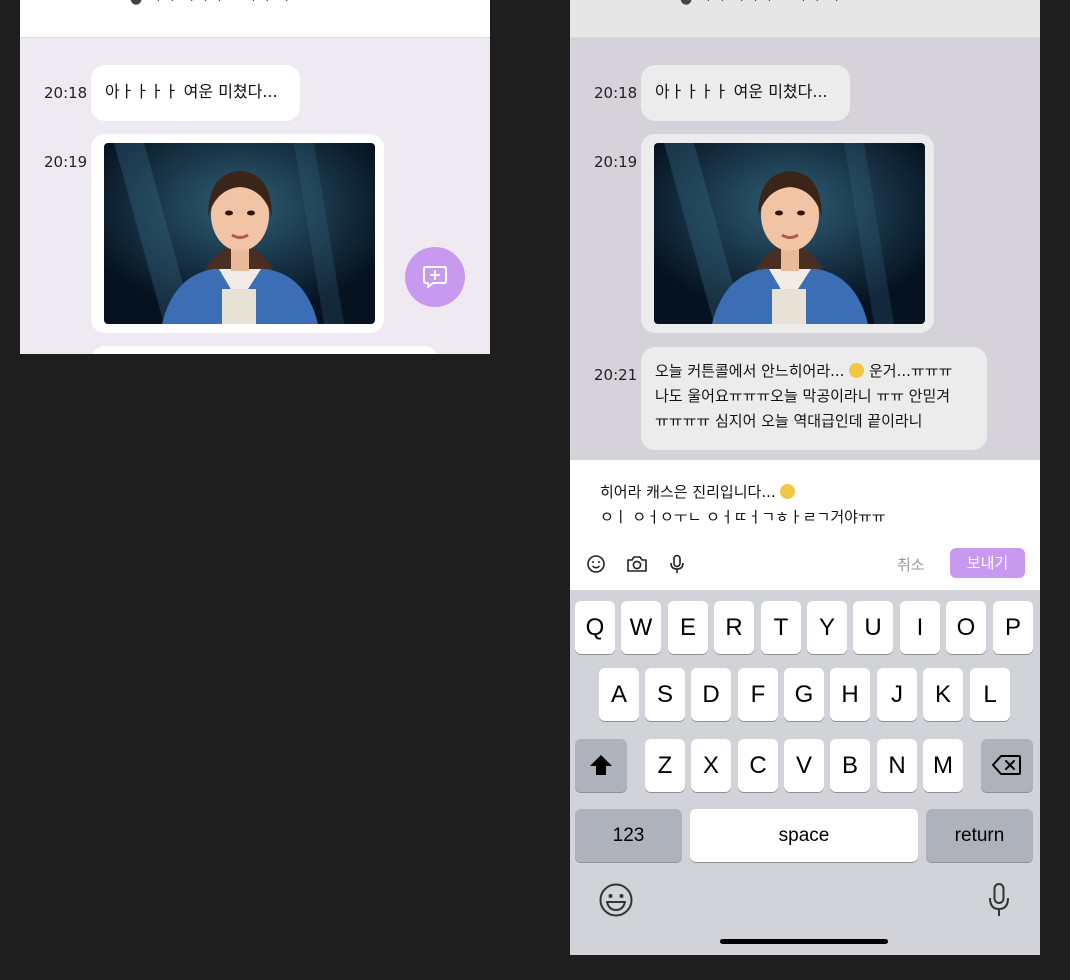  What do you see at coordinates (804, 765) in the screenshot?
I see `key-v: V` at bounding box center [804, 765].